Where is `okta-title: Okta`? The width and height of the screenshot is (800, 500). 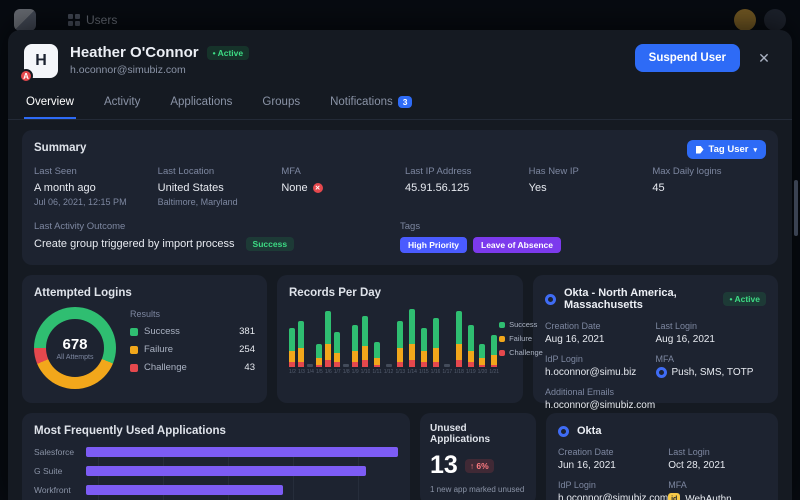
okta-title: Okta is located at coordinates (589, 431).